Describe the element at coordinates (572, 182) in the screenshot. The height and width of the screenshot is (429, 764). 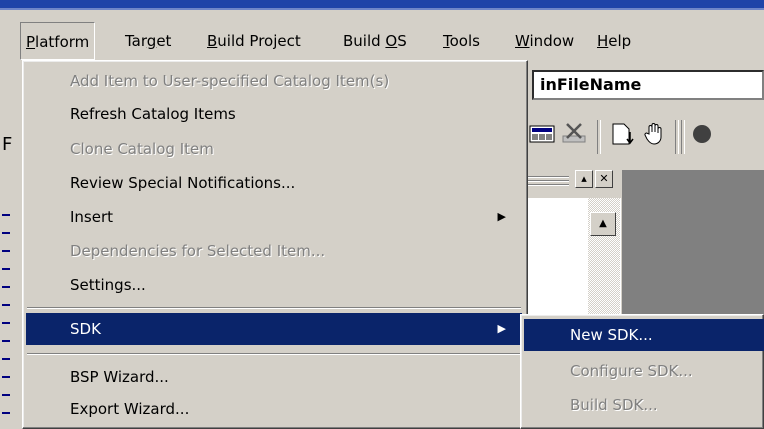
I see `panel-header: ▴ ✕` at that location.